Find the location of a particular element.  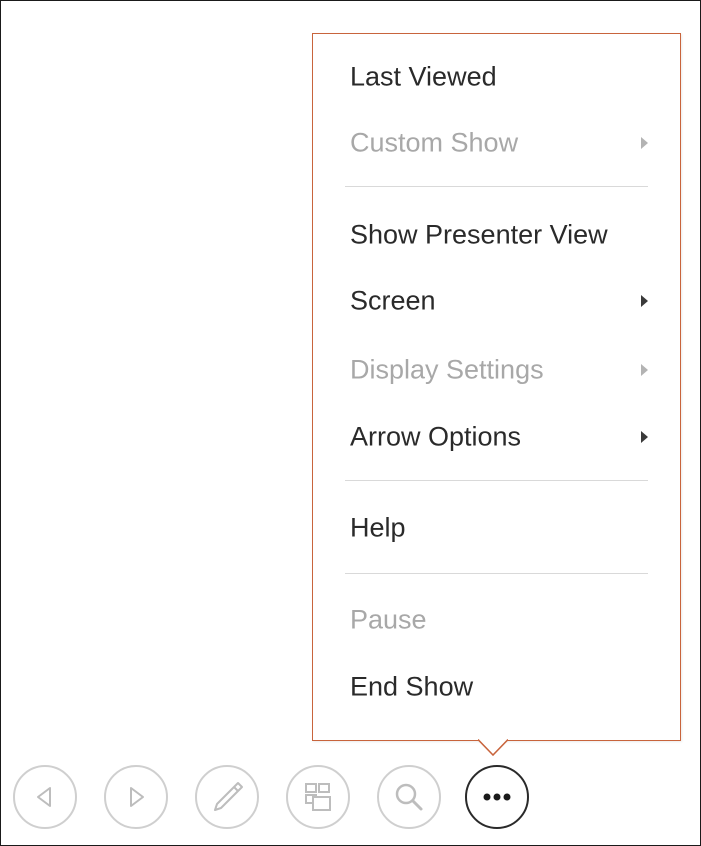

previous-slide-button is located at coordinates (45, 797).